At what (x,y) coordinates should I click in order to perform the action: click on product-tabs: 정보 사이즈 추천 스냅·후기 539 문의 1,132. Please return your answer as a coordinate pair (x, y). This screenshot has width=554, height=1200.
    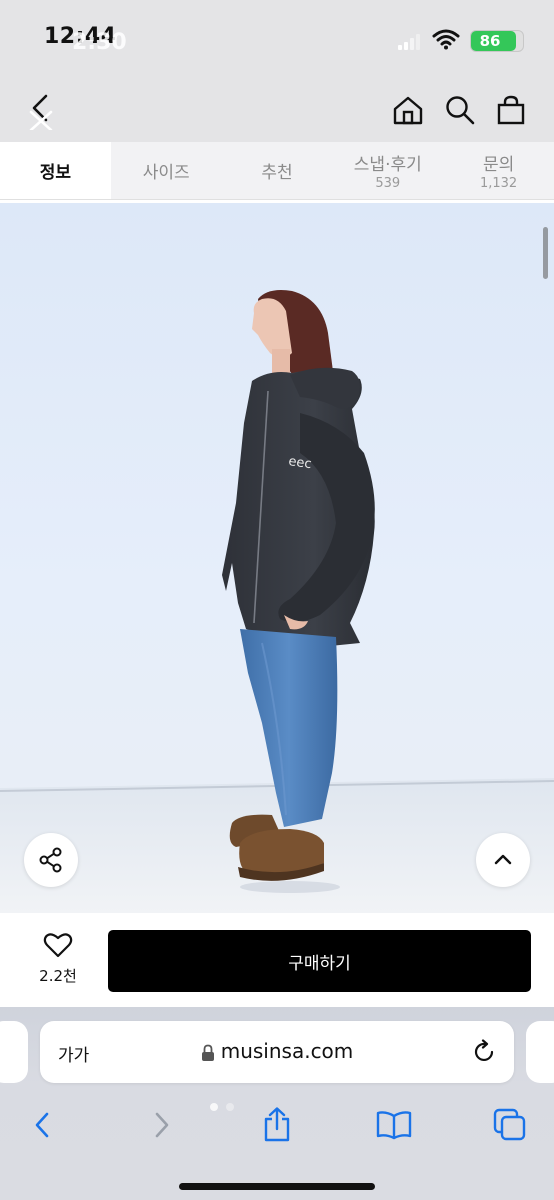
    Looking at the image, I should click on (277, 171).